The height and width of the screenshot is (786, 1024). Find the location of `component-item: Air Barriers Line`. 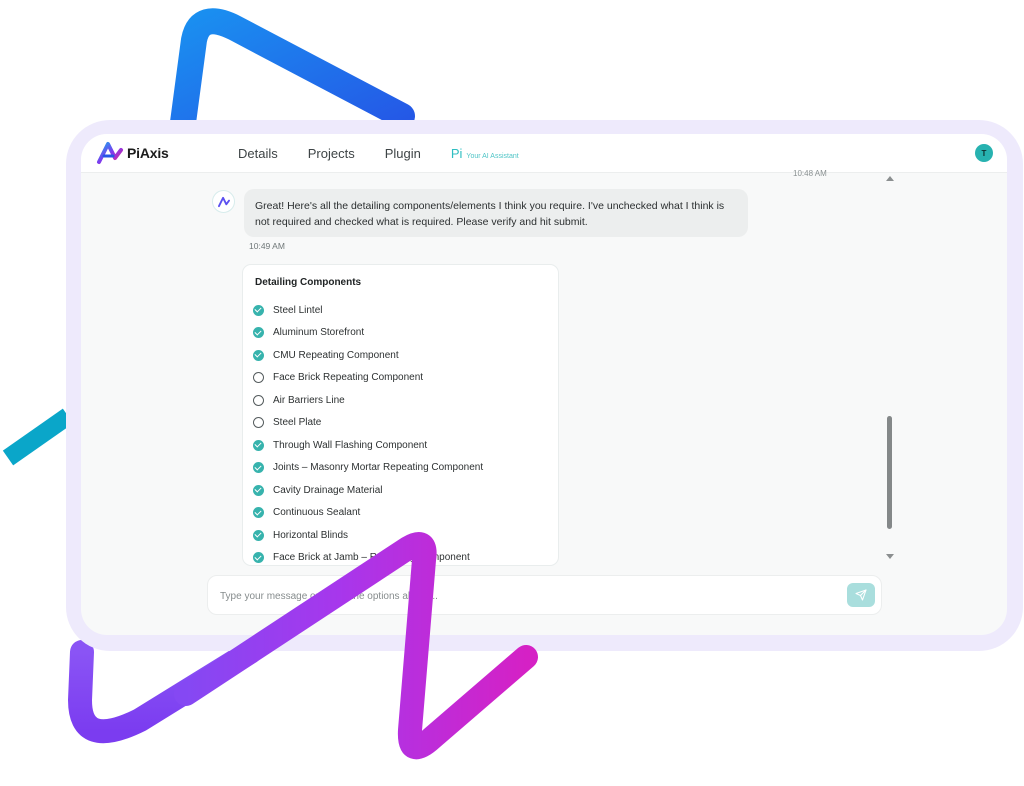

component-item: Air Barriers Line is located at coordinates (368, 400).